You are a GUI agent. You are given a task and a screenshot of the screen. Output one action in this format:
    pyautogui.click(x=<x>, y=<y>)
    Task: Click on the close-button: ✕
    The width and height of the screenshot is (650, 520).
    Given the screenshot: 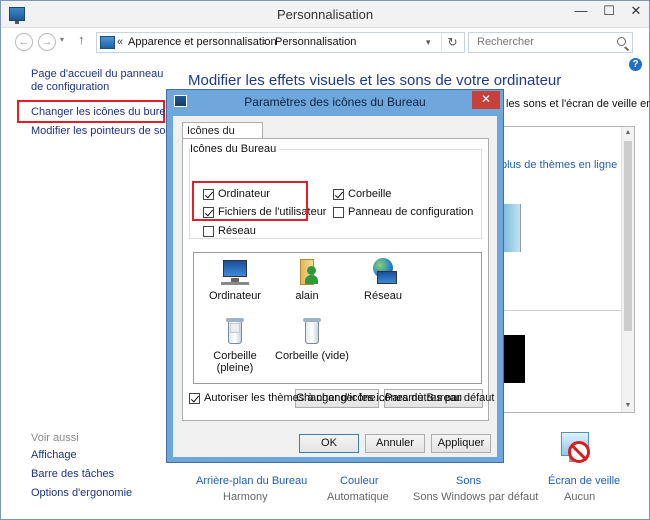 What is the action you would take?
    pyautogui.click(x=636, y=12)
    